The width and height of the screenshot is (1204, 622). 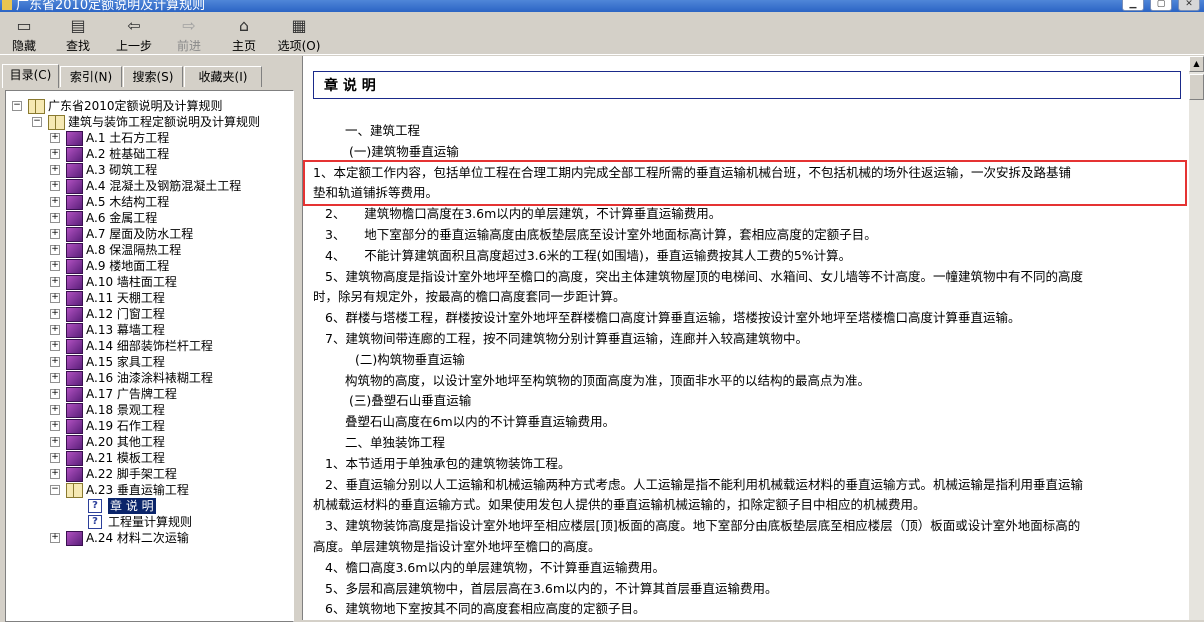 What do you see at coordinates (122, 170) in the screenshot?
I see `tree-item-label: A.3 砌筑工程` at bounding box center [122, 170].